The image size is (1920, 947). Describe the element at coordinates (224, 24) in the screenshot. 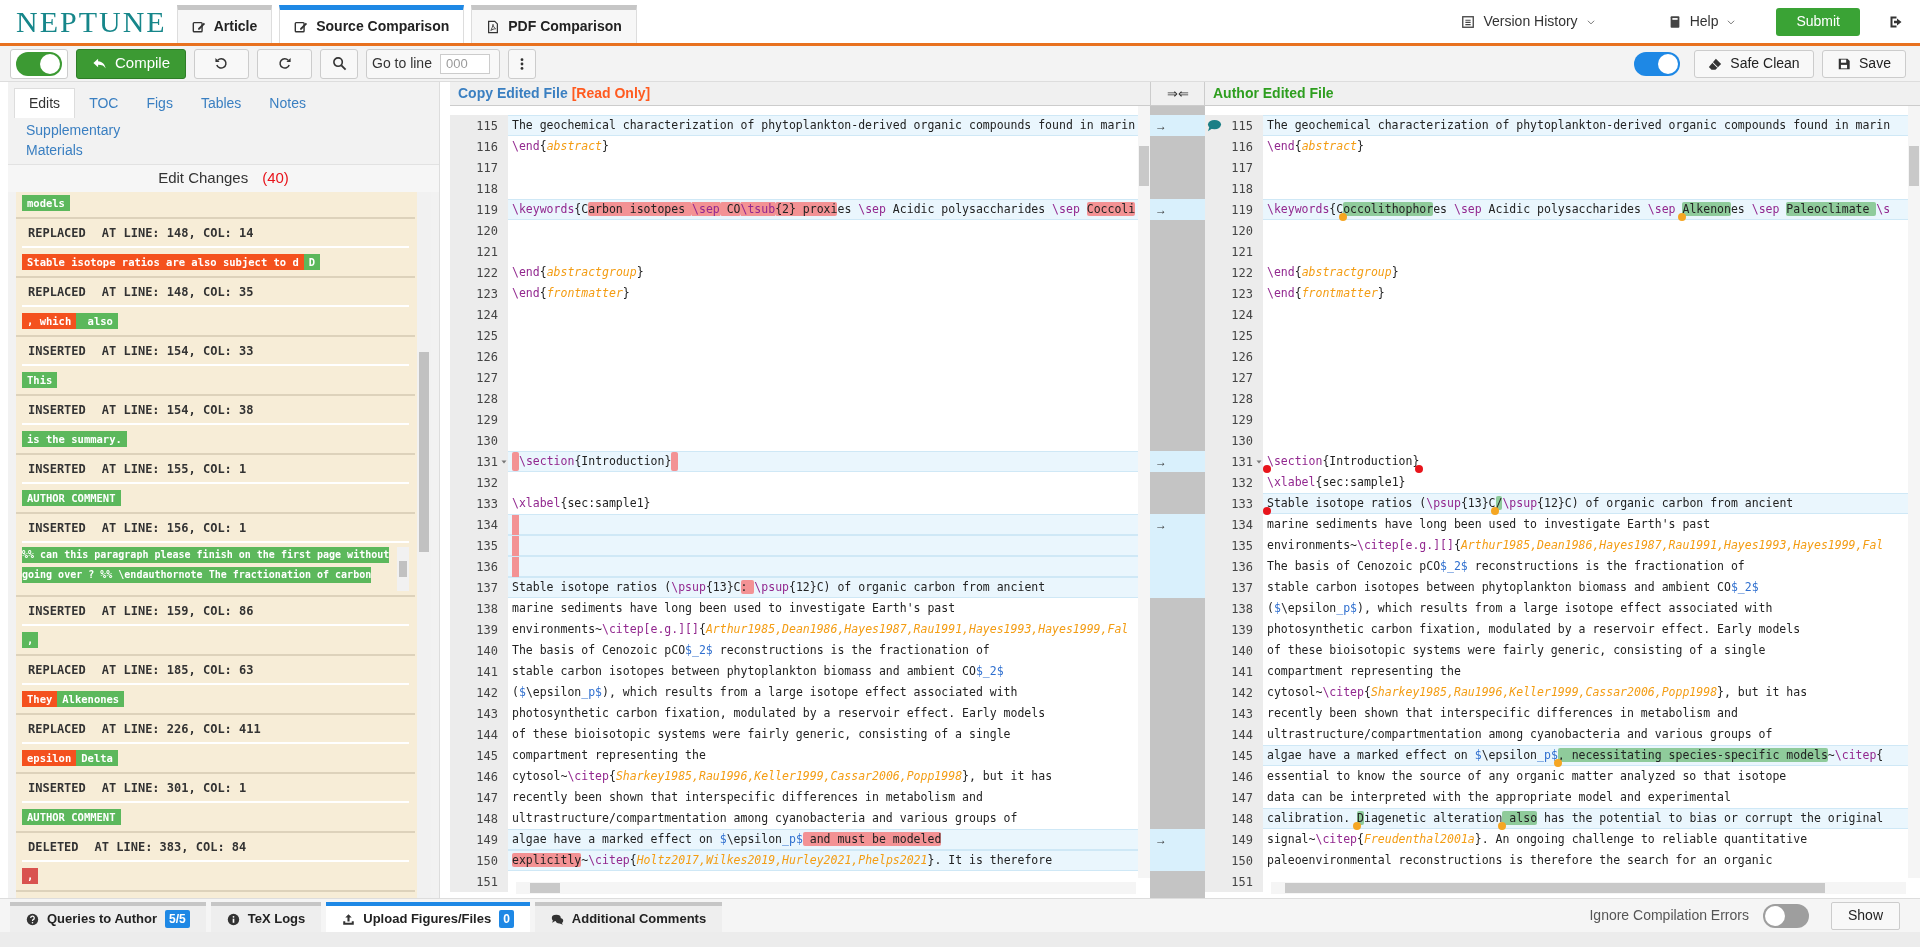

I see `tab: Article` at that location.